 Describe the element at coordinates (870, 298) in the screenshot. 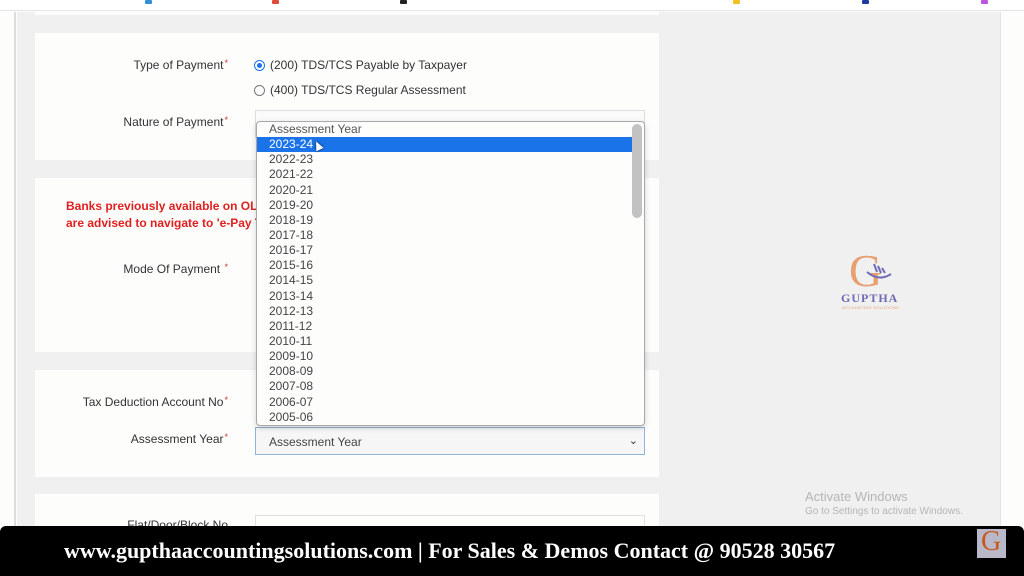

I see `logo-name: GUPTHA` at that location.